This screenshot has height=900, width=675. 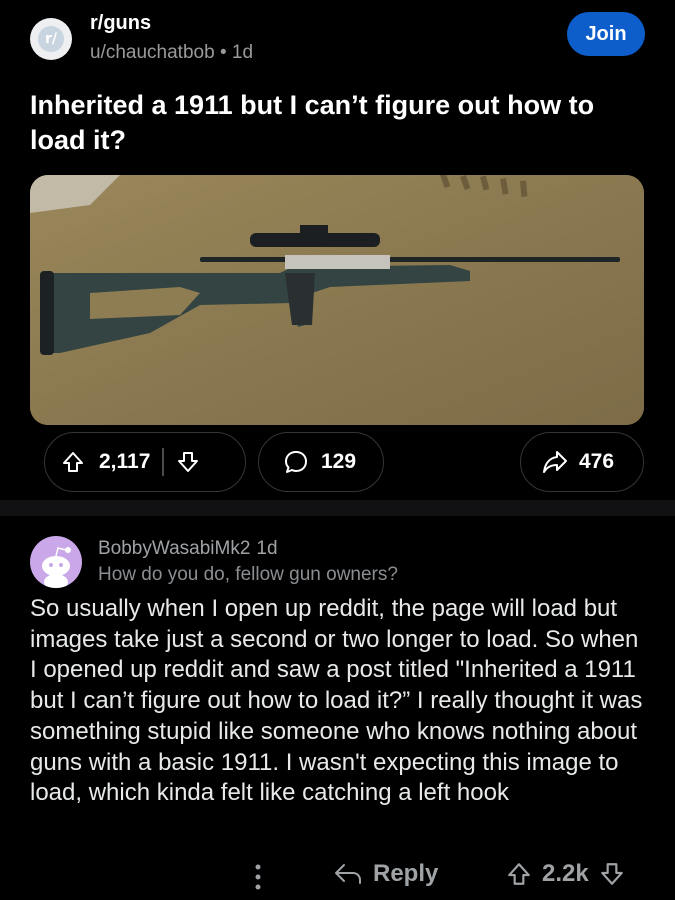 I want to click on post-meta: u/chauchatbob • 1d, so click(x=171, y=53).